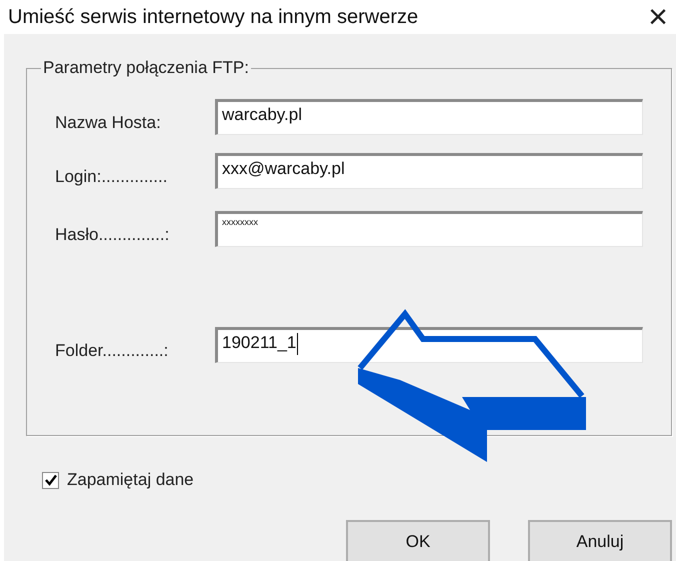 The height and width of the screenshot is (561, 676). Describe the element at coordinates (429, 345) in the screenshot. I see `input-field: 190211_1` at that location.